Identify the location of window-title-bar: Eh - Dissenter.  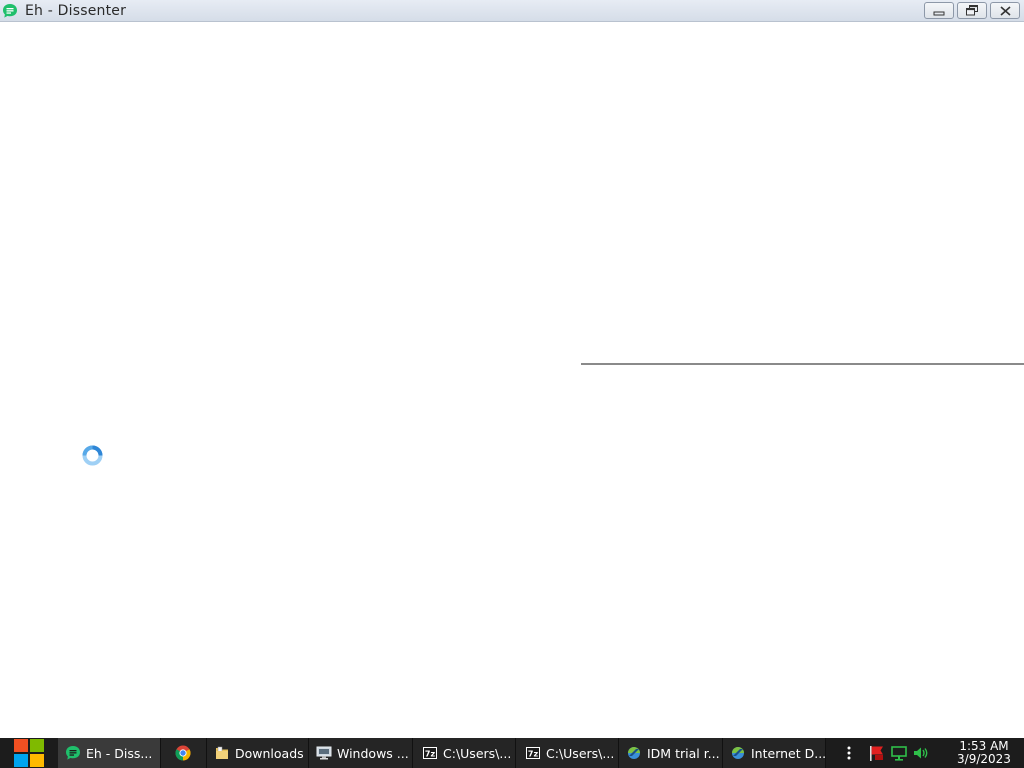
(512, 11).